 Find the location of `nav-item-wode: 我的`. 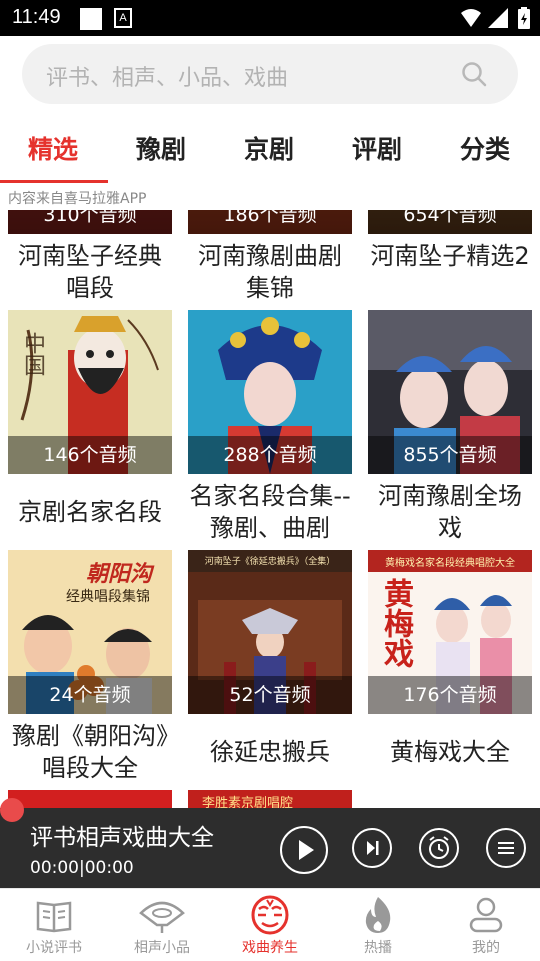

nav-item-wode: 我的 is located at coordinates (486, 925).